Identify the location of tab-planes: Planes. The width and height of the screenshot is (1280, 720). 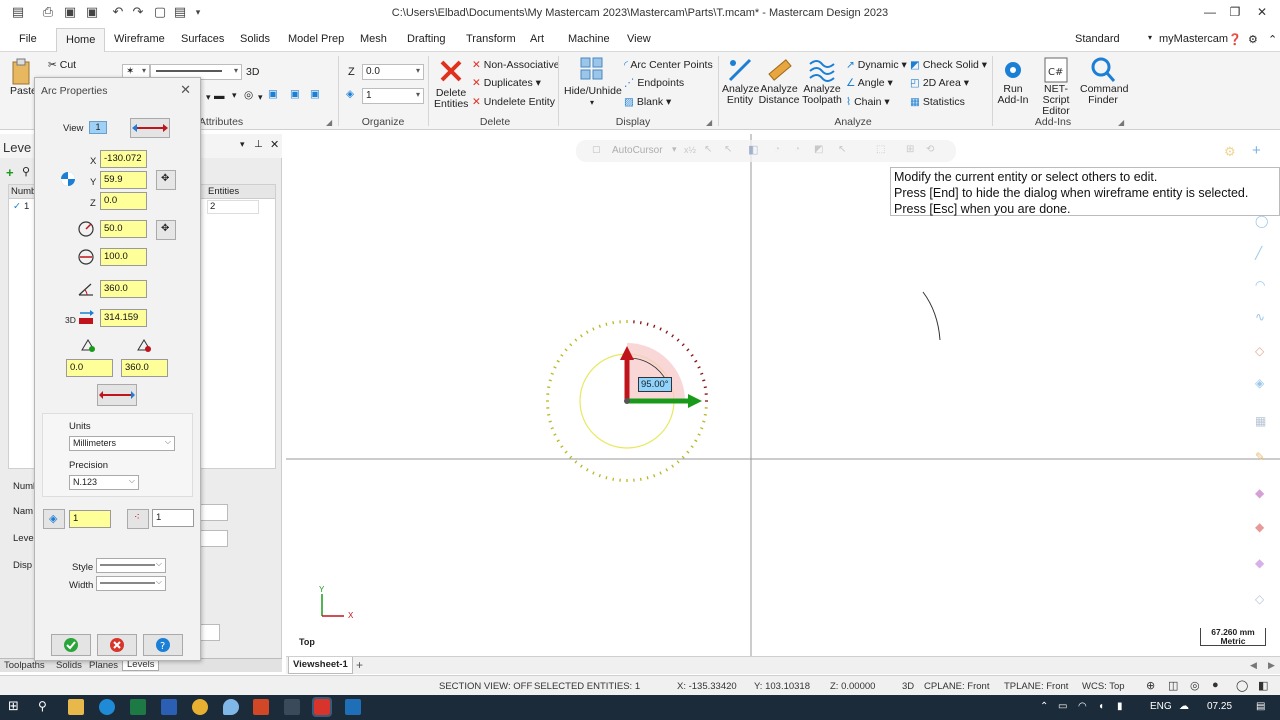
(103, 665).